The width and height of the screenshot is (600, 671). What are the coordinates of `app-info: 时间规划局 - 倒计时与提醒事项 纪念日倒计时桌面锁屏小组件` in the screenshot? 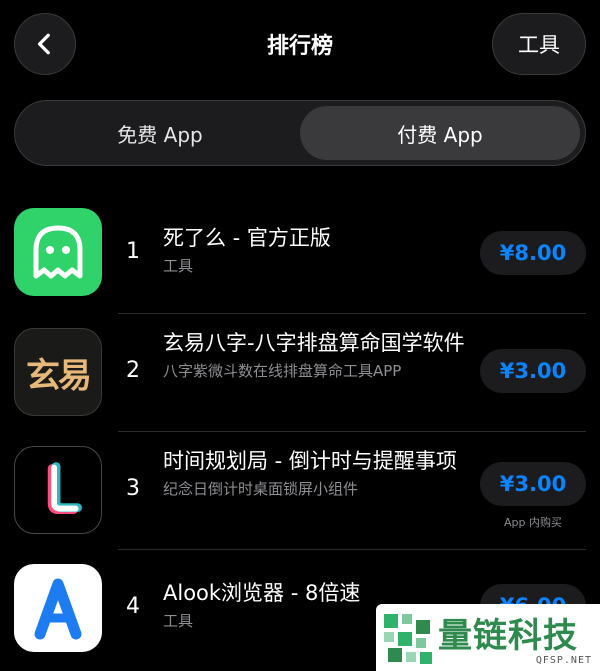 It's located at (318, 473).